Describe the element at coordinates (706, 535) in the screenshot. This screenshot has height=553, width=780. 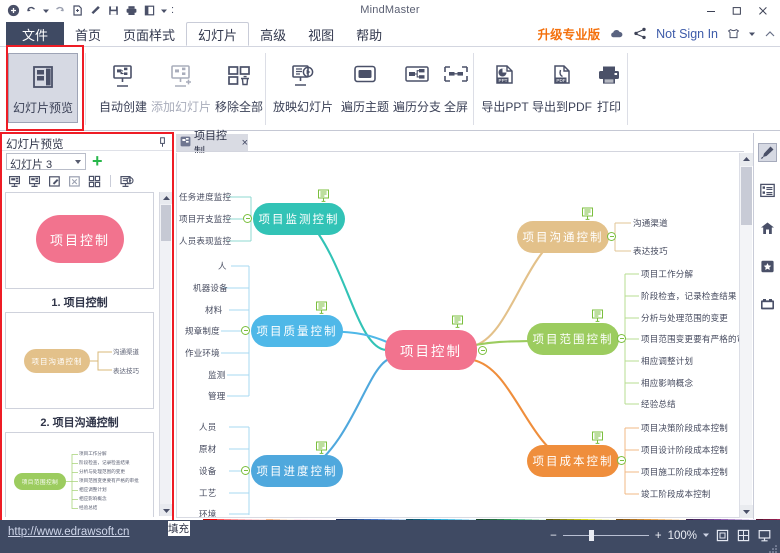
I see `zoom-caret-icon` at that location.